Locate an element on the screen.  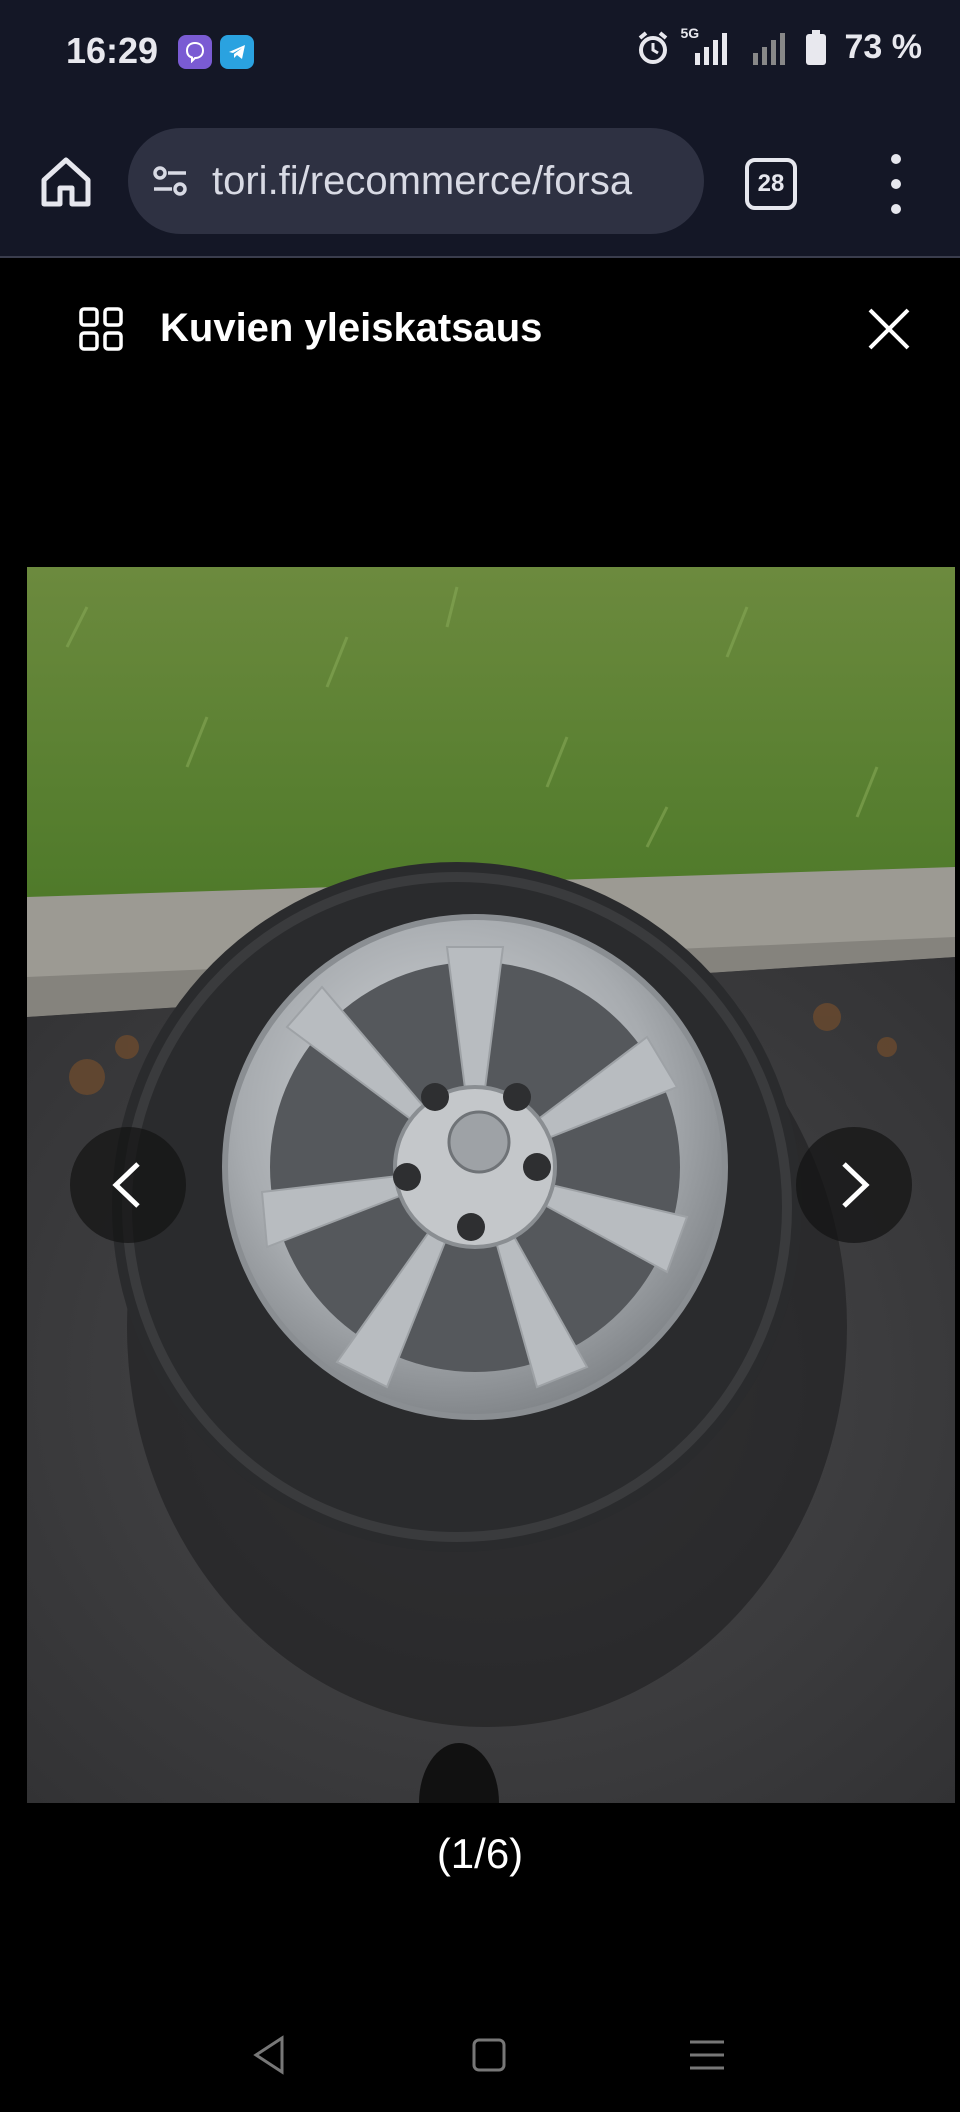
home-nav-icon is located at coordinates (489, 2055).